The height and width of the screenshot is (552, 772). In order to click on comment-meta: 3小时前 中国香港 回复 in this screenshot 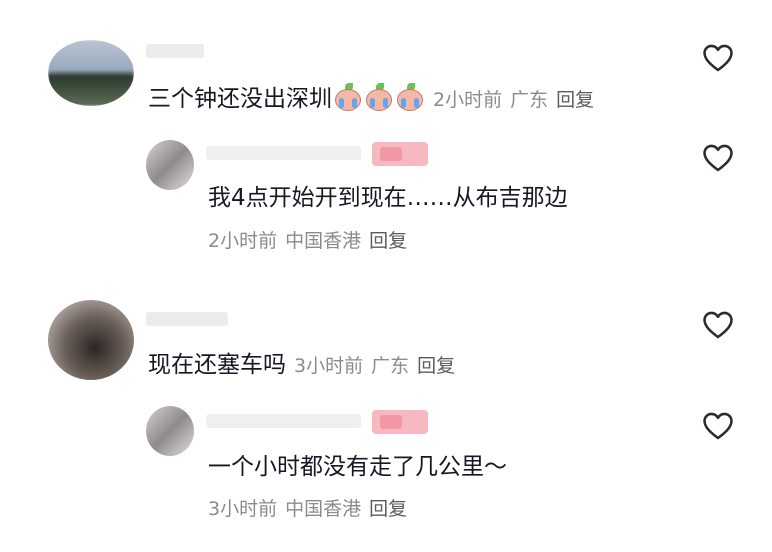, I will do `click(311, 509)`.